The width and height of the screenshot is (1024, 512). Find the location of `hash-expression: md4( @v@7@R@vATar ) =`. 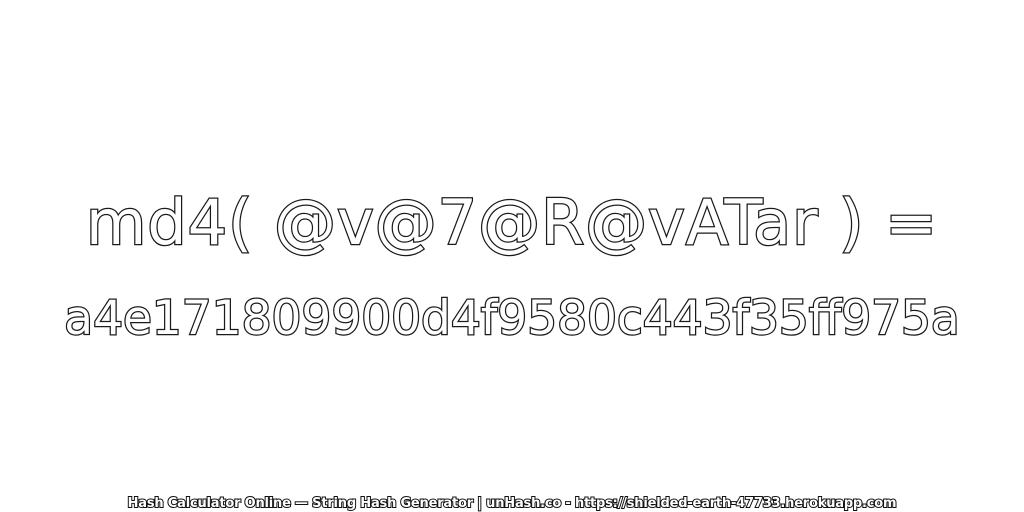

hash-expression: md4( @v@7@R@vATar ) = is located at coordinates (512, 223).